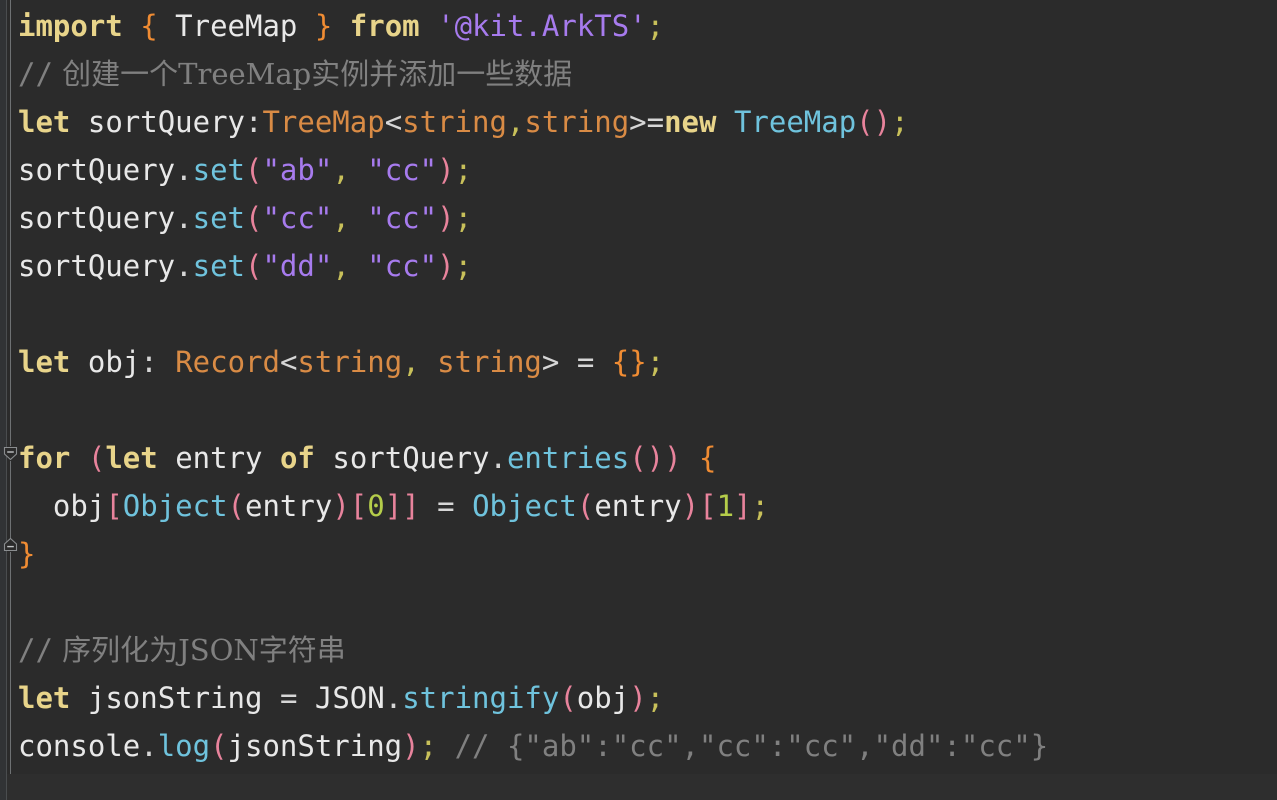 This screenshot has height=800, width=1277. What do you see at coordinates (149, 362) in the screenshot?
I see `token-colon: :` at bounding box center [149, 362].